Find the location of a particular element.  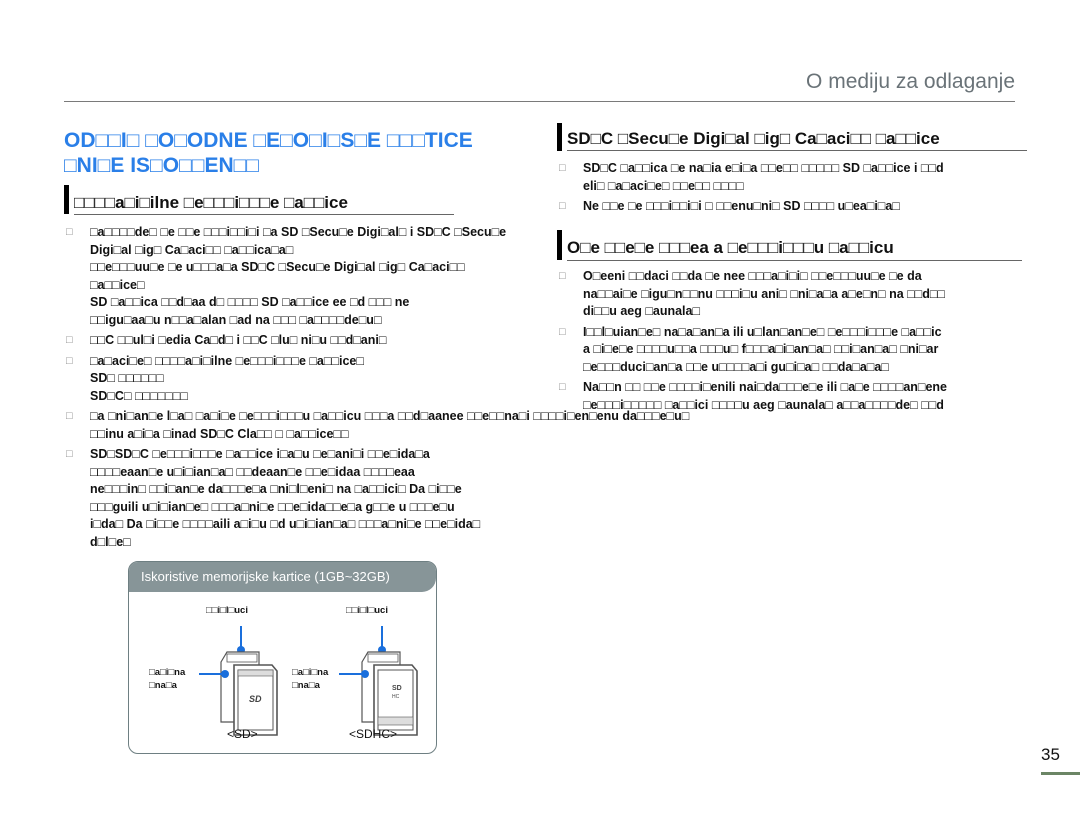

page-number-bar is located at coordinates (1060, 773).